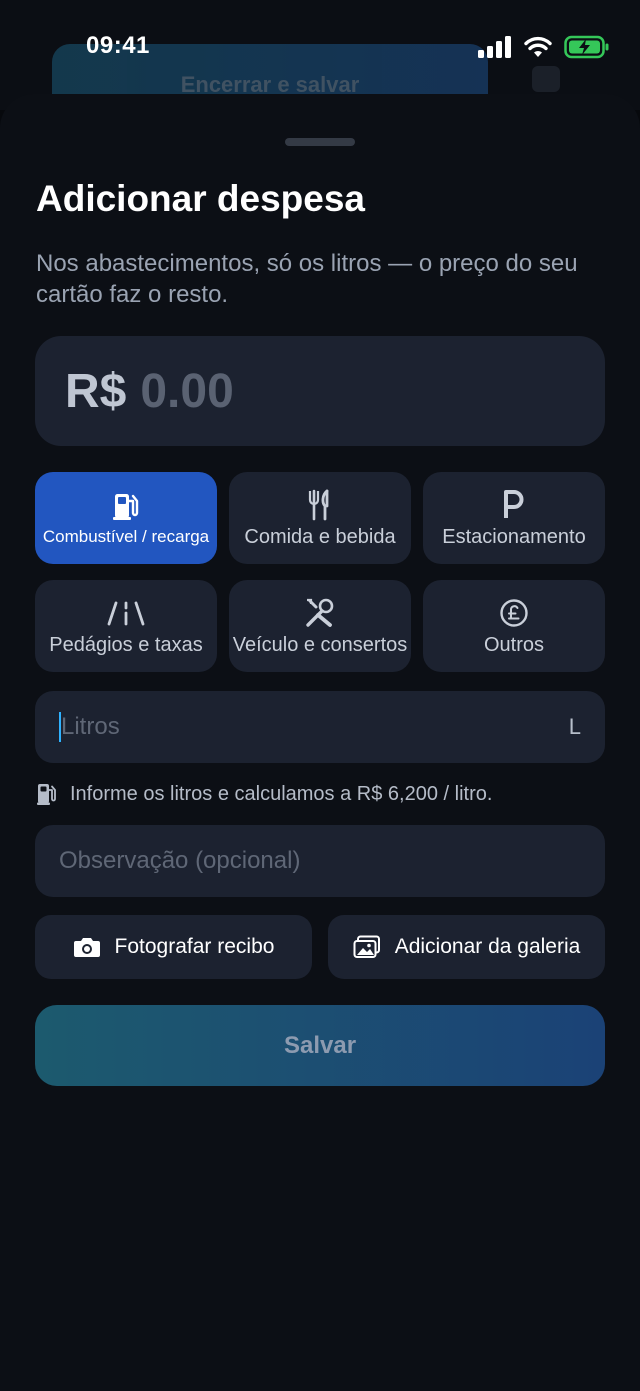 This screenshot has height=1391, width=640. I want to click on sheet-title: Adicionar despesa, so click(201, 198).